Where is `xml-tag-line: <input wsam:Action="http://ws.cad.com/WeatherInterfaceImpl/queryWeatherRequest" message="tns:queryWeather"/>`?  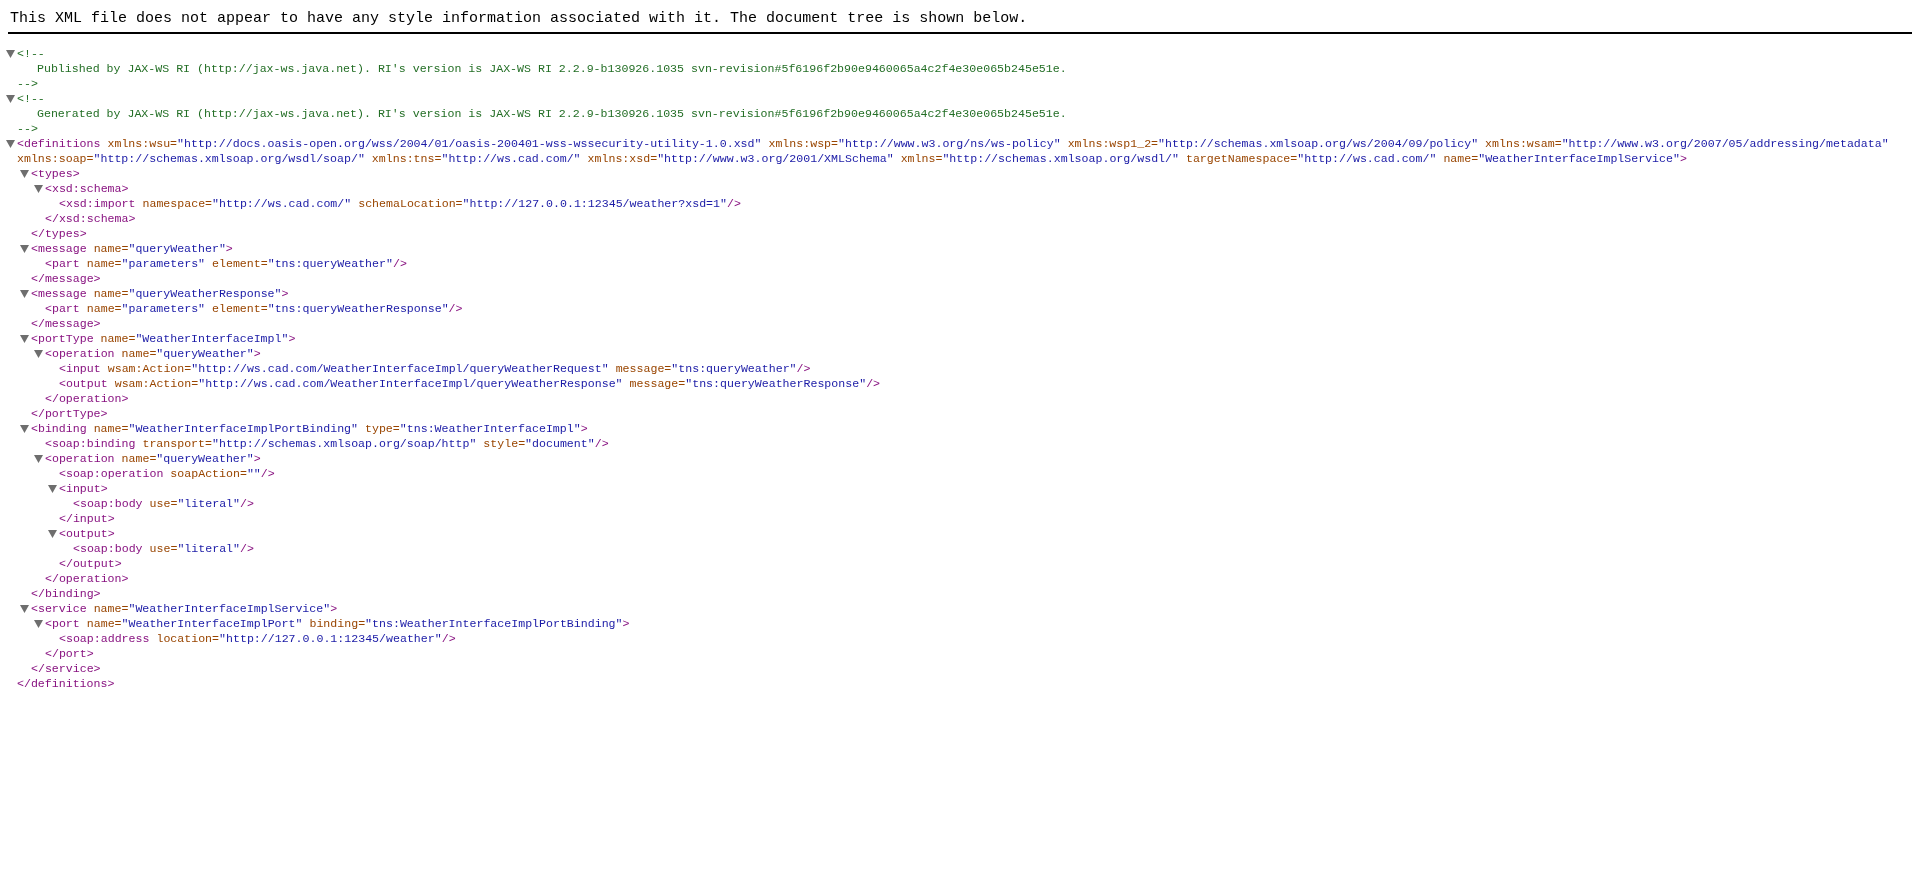
xml-tag-line: <input wsam:Action="http://ws.cad.com/WeatherInterfaceImpl/queryWeatherRequest" message="tns:queryWeather"/> is located at coordinates (435, 368).